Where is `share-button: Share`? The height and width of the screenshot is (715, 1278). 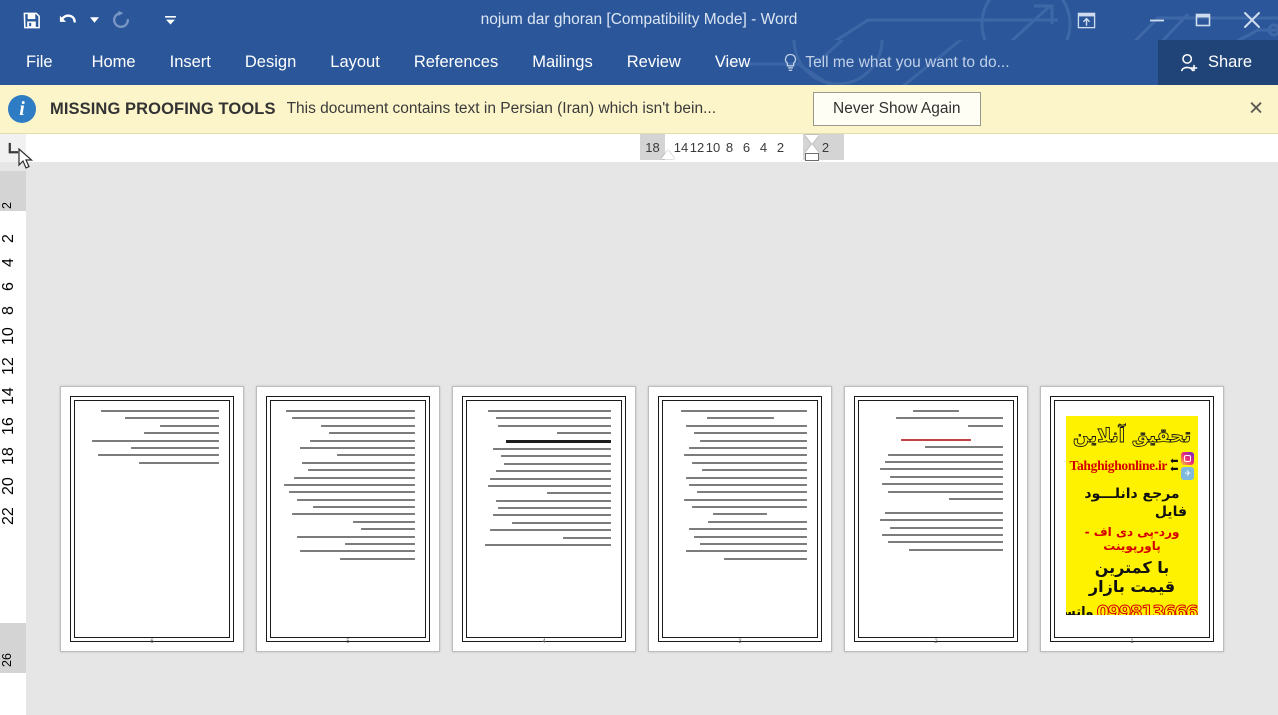 share-button: Share is located at coordinates (1217, 62).